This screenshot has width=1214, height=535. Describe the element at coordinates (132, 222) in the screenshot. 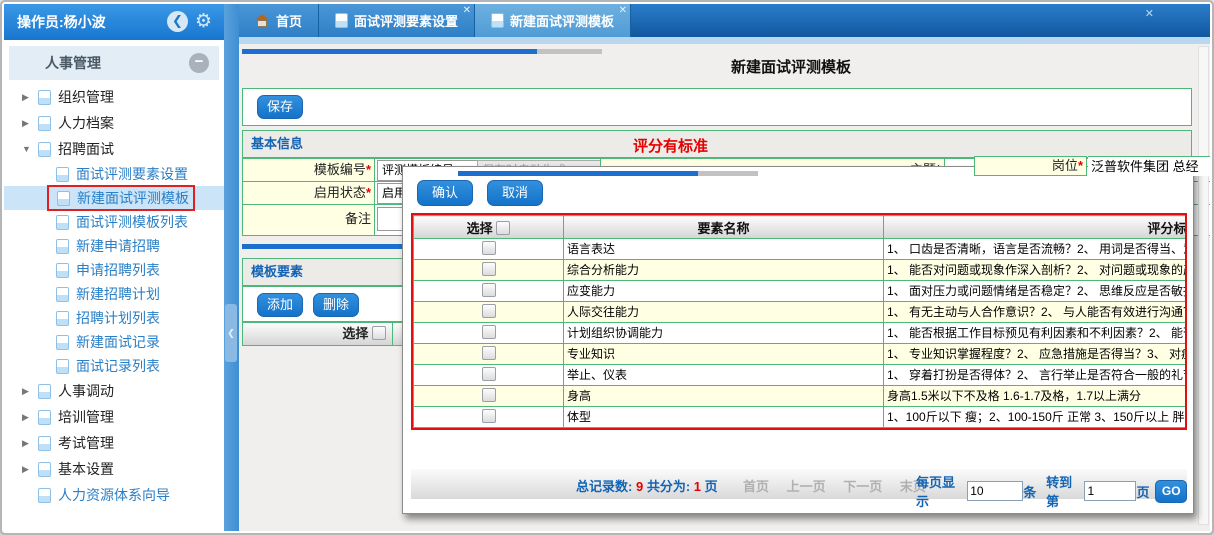

I see `sidebar-item-label: 面试评测模板列表` at that location.